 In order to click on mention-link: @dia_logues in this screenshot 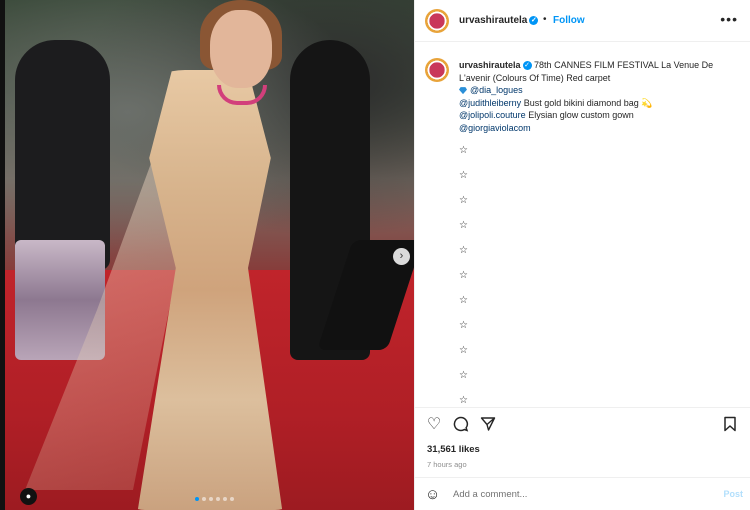, I will do `click(496, 90)`.